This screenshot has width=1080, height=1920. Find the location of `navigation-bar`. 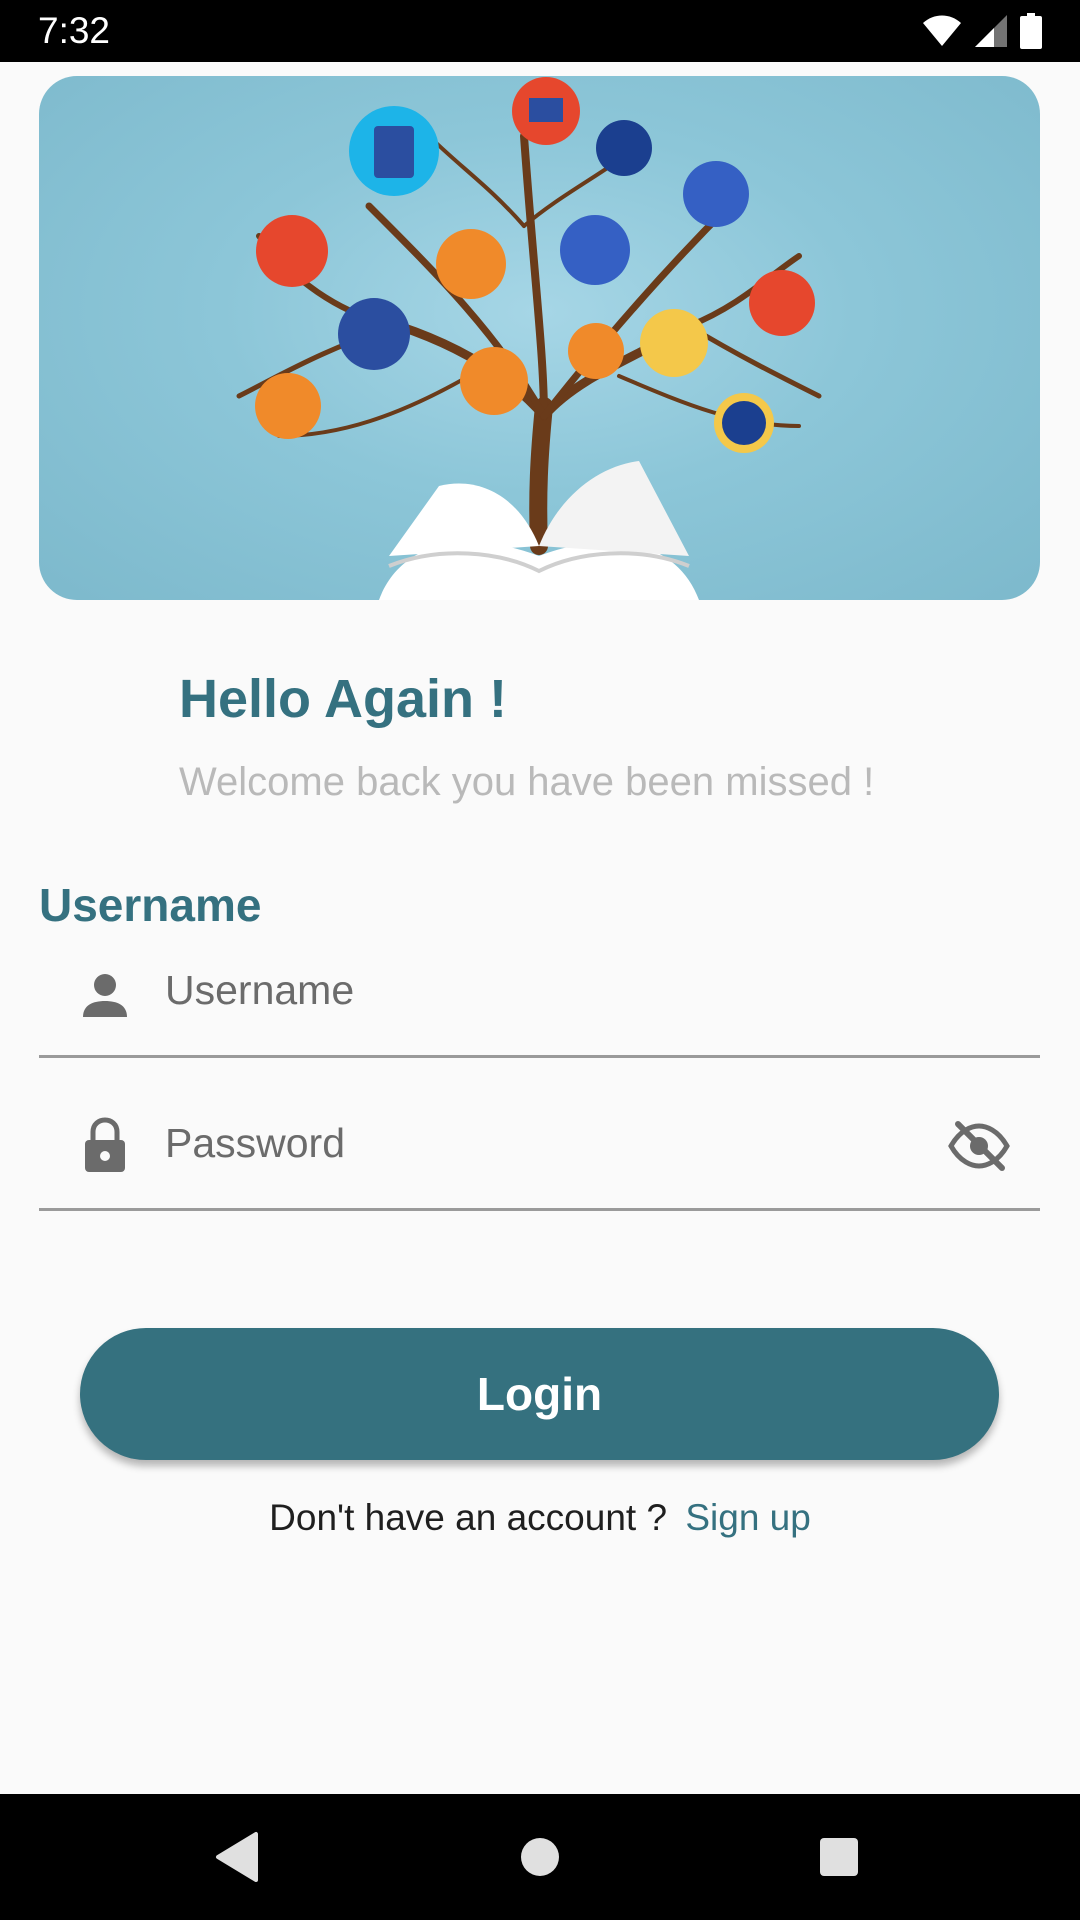

navigation-bar is located at coordinates (540, 1857).